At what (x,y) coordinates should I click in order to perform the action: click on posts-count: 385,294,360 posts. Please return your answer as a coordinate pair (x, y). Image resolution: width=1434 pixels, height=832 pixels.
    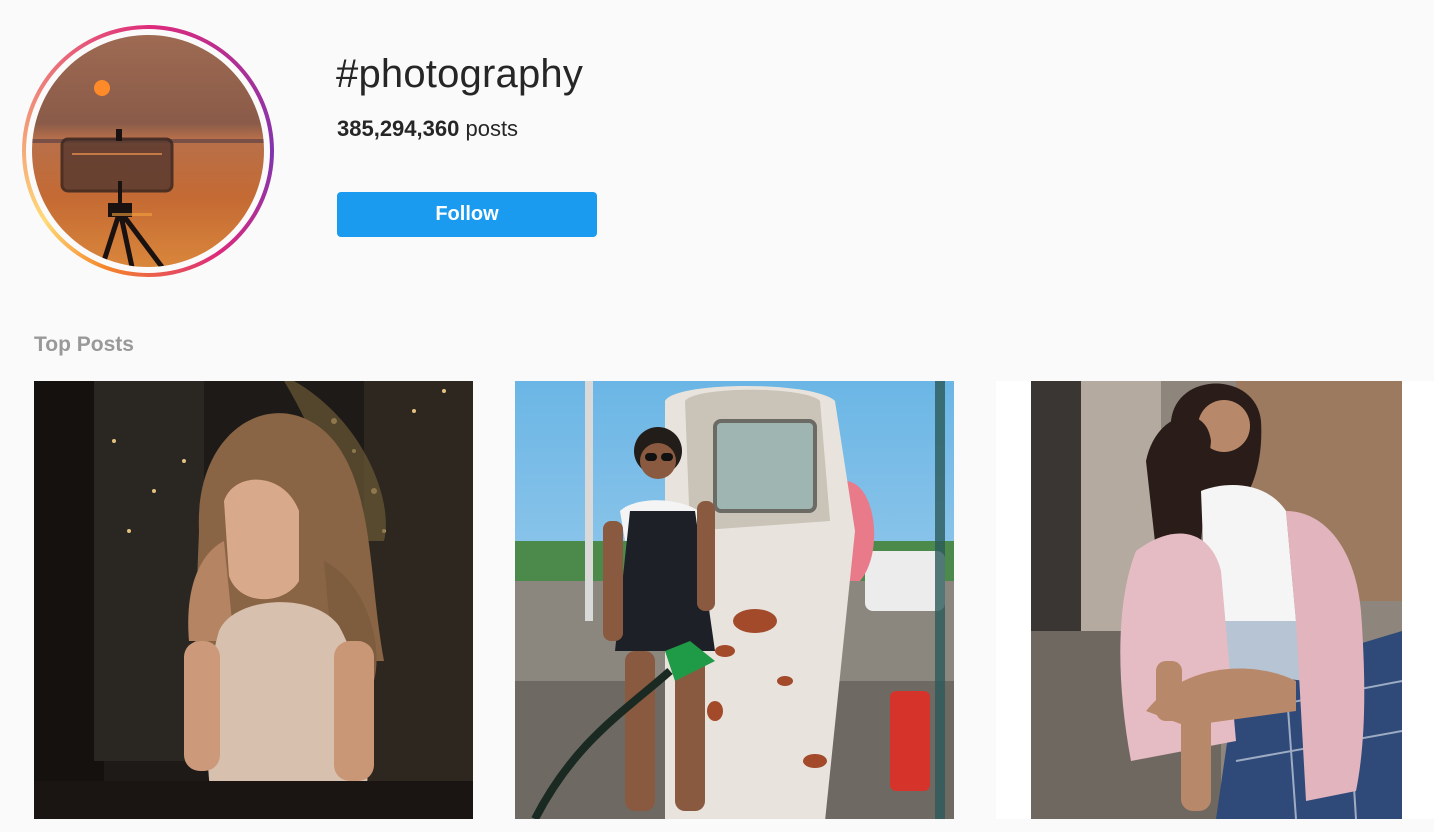
    Looking at the image, I should click on (427, 129).